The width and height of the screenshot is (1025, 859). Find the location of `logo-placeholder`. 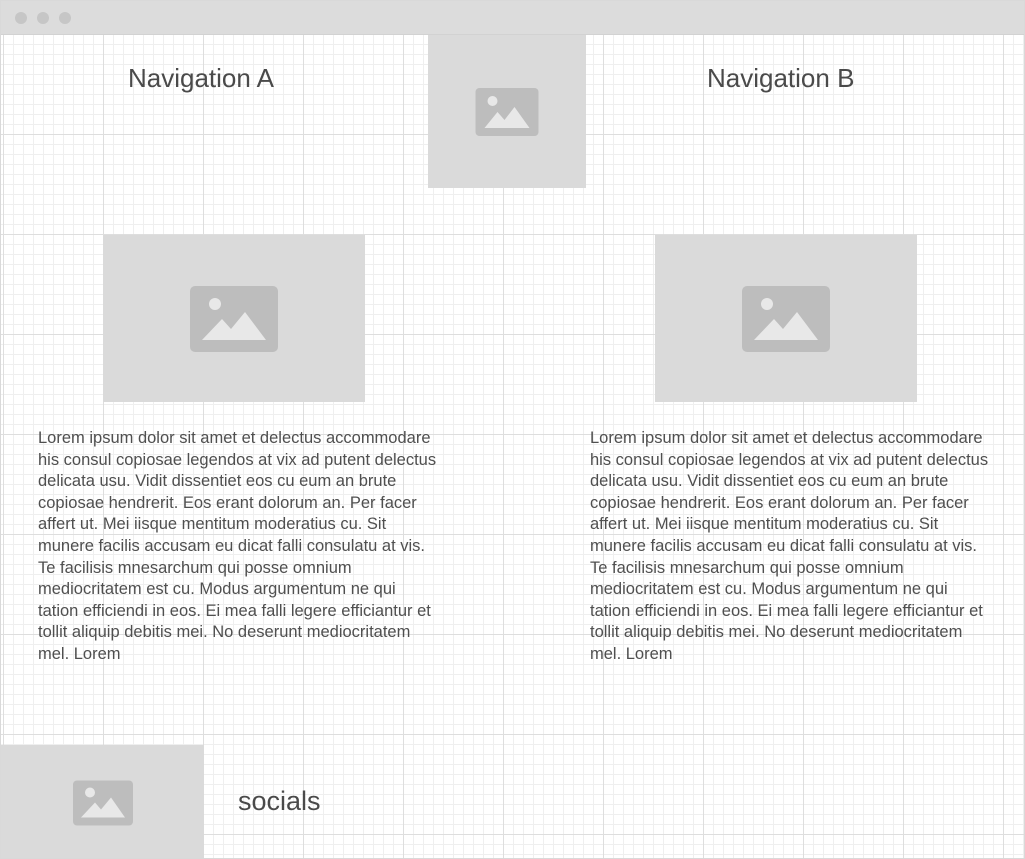

logo-placeholder is located at coordinates (507, 111).